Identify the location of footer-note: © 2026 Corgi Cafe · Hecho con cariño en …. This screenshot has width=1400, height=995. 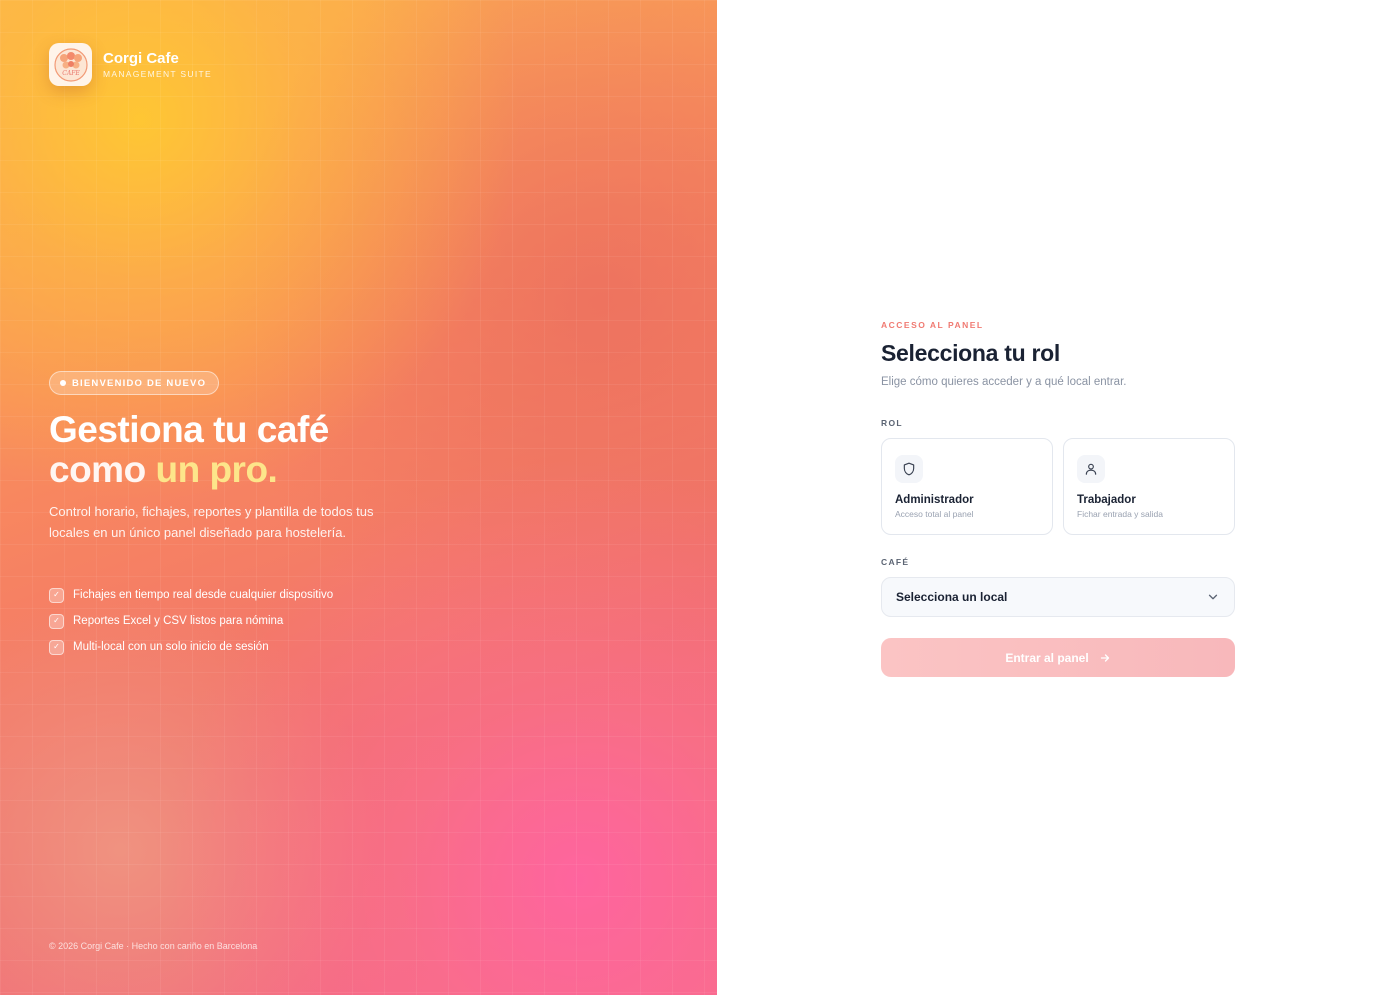
(153, 946).